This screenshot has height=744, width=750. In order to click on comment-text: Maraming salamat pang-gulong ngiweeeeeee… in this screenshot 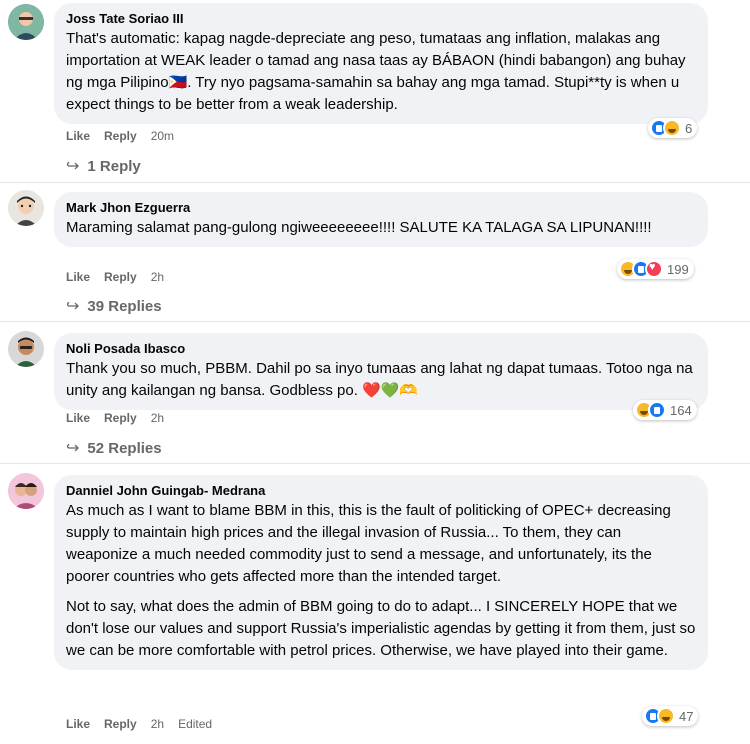, I will do `click(359, 227)`.